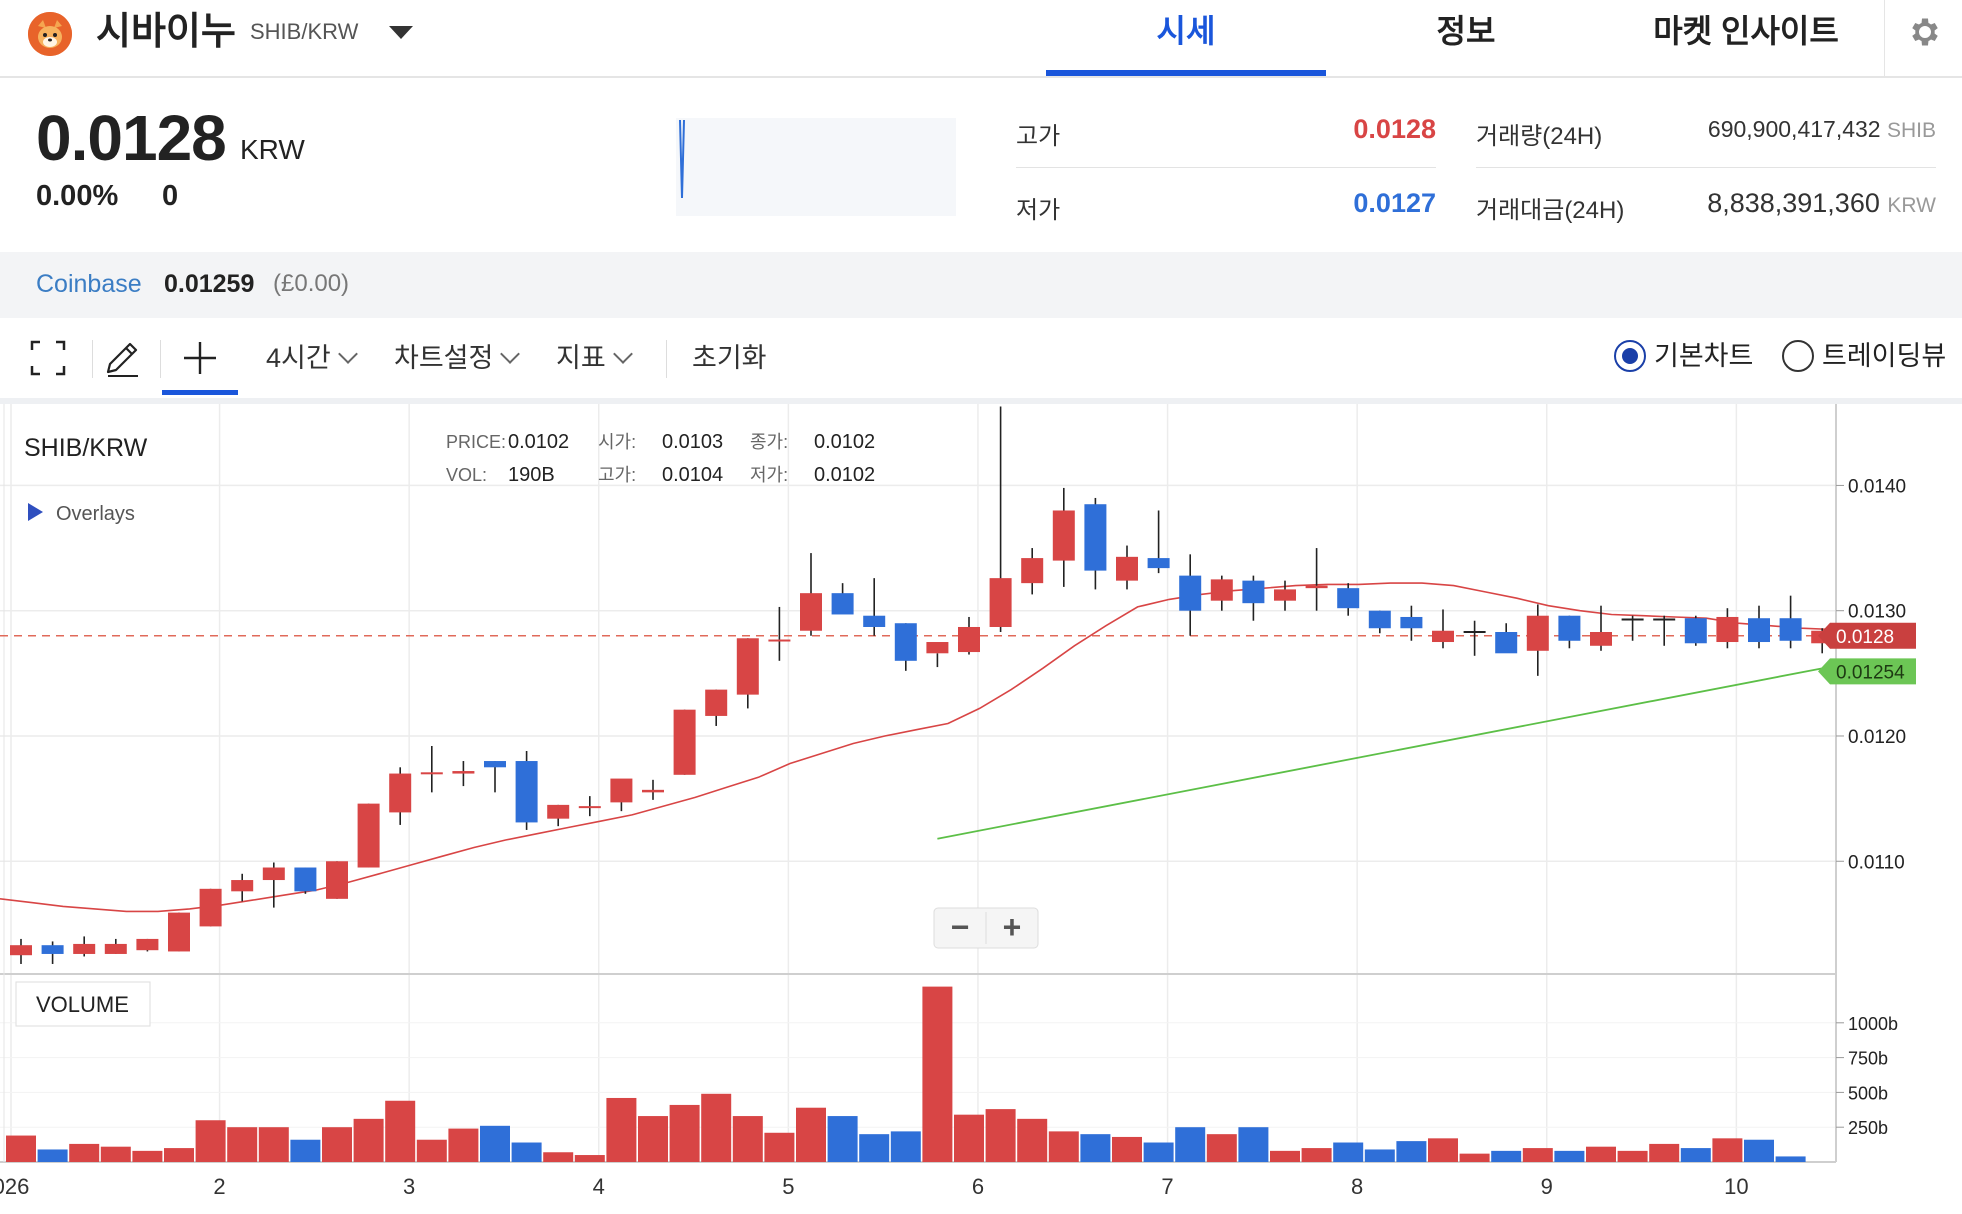 The image size is (1962, 1214). I want to click on basic-chart-label: 기본차트, so click(1703, 356).